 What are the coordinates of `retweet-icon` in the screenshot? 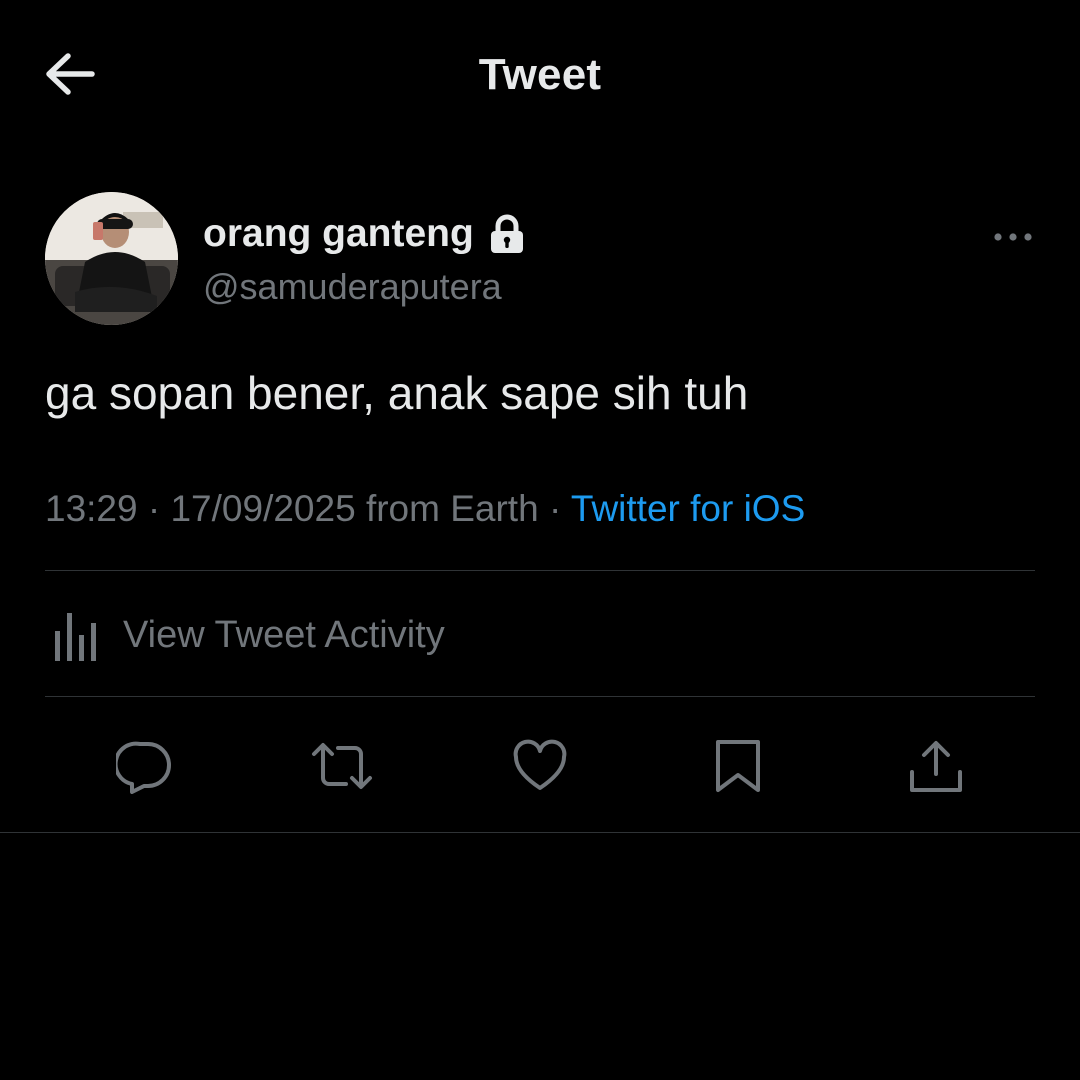 It's located at (342, 766).